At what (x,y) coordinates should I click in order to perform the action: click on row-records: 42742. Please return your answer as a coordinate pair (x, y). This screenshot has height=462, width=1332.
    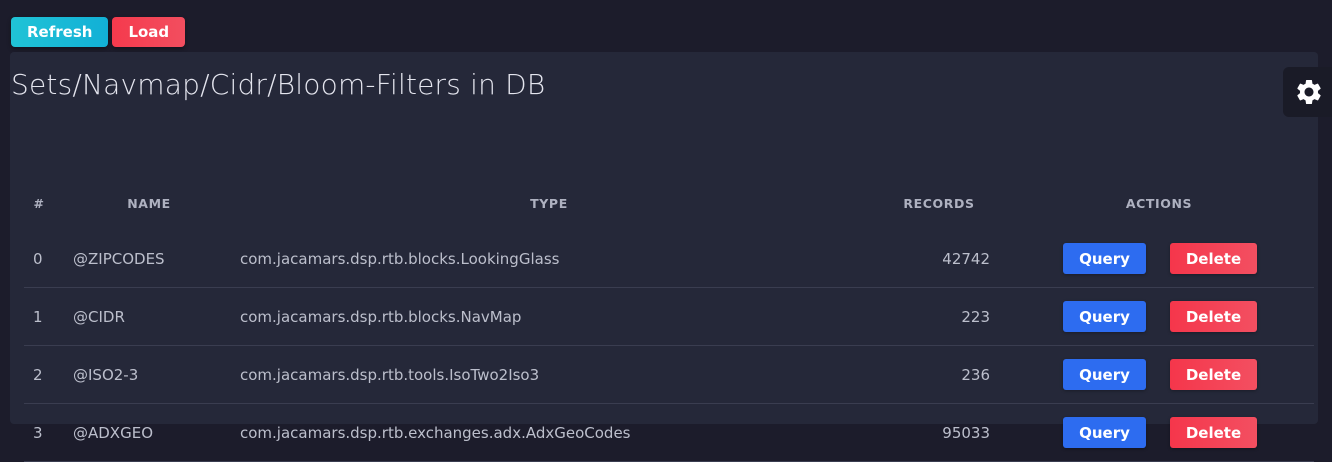
    Looking at the image, I should click on (966, 258).